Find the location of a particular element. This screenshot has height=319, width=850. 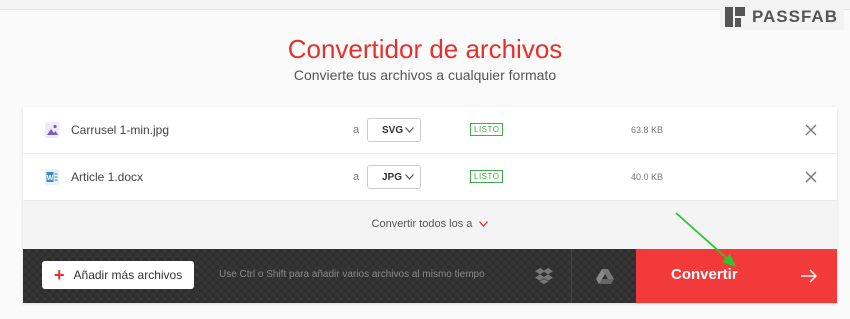

convert-all-label: Convertir todos los a is located at coordinates (422, 224).